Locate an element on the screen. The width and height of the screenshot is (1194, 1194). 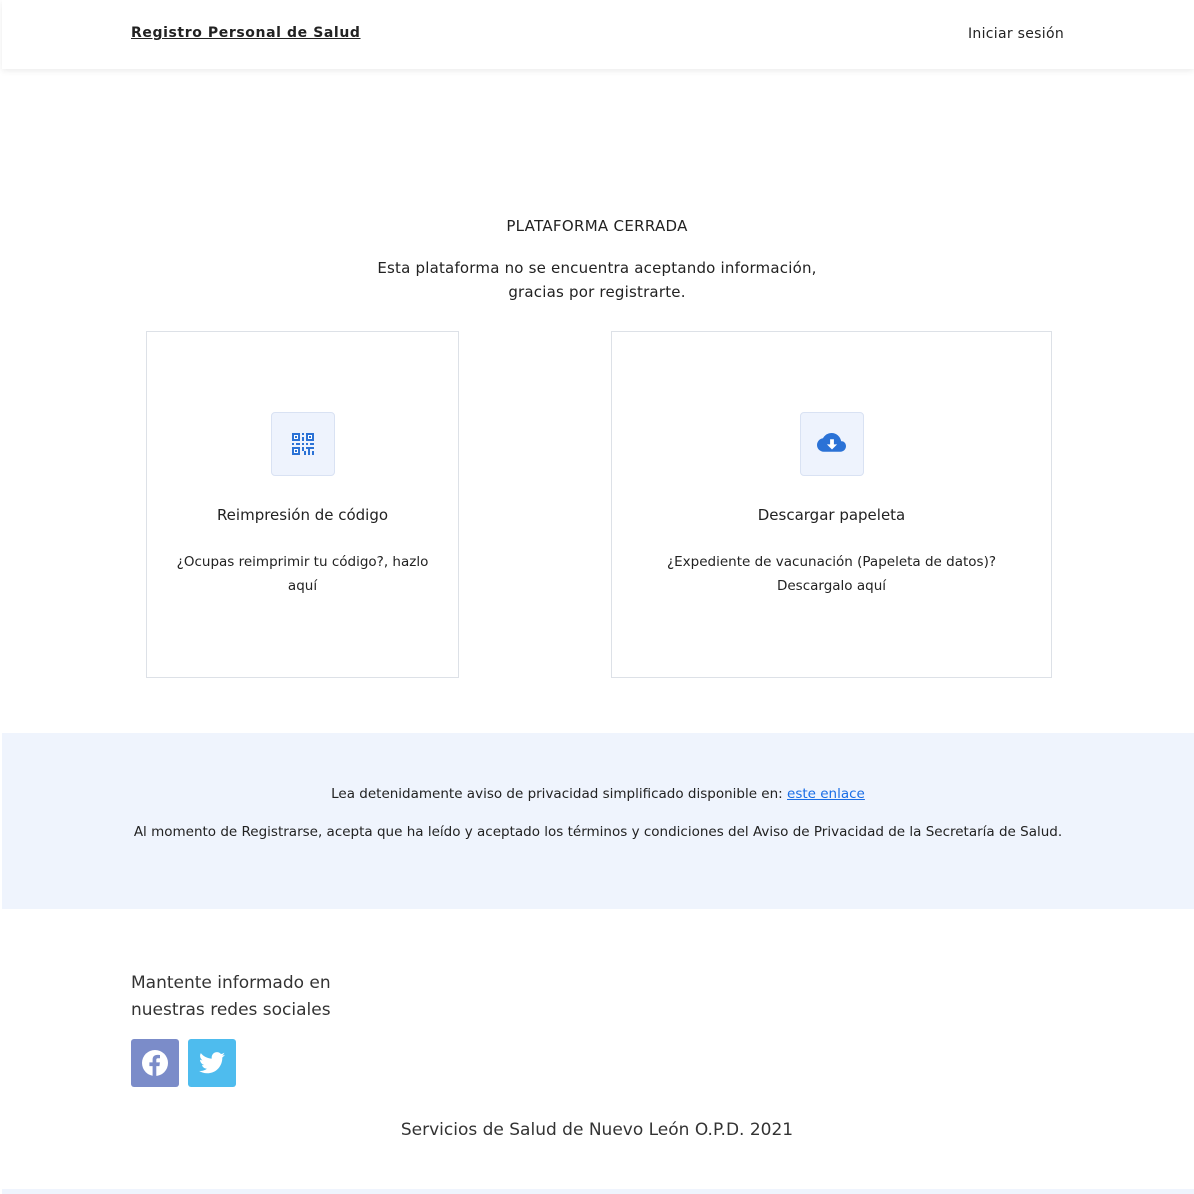
twitter-icon is located at coordinates (212, 1063).